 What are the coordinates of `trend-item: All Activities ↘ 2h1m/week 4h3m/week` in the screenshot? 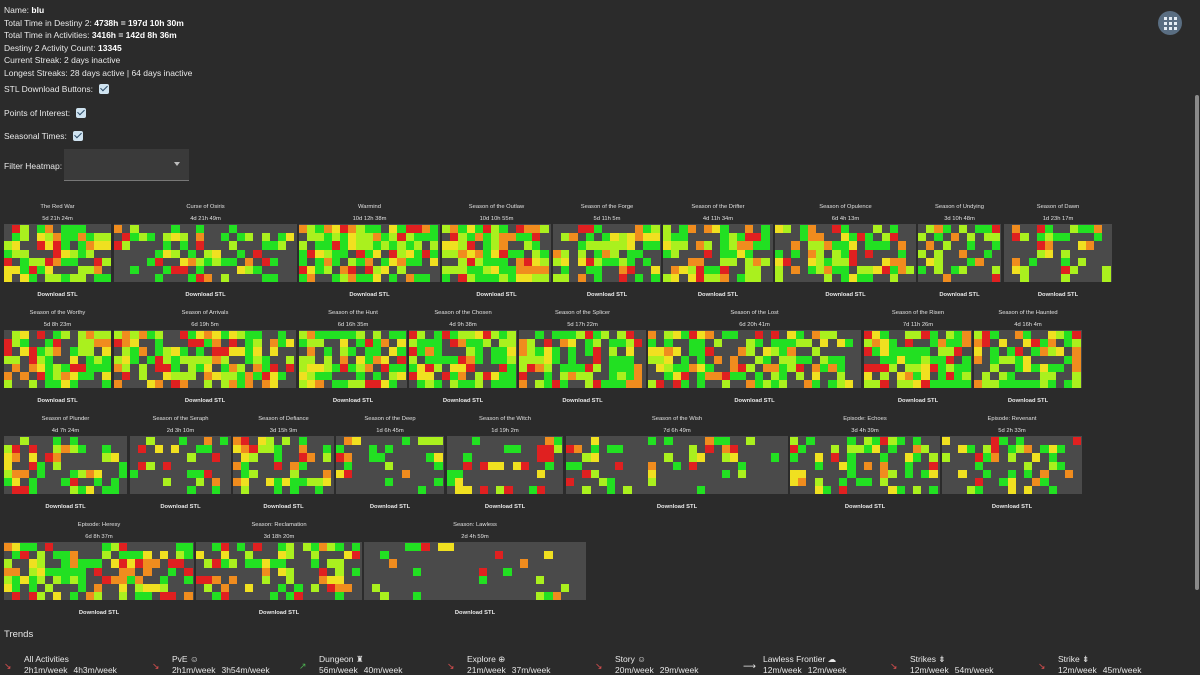 It's located at (74, 663).